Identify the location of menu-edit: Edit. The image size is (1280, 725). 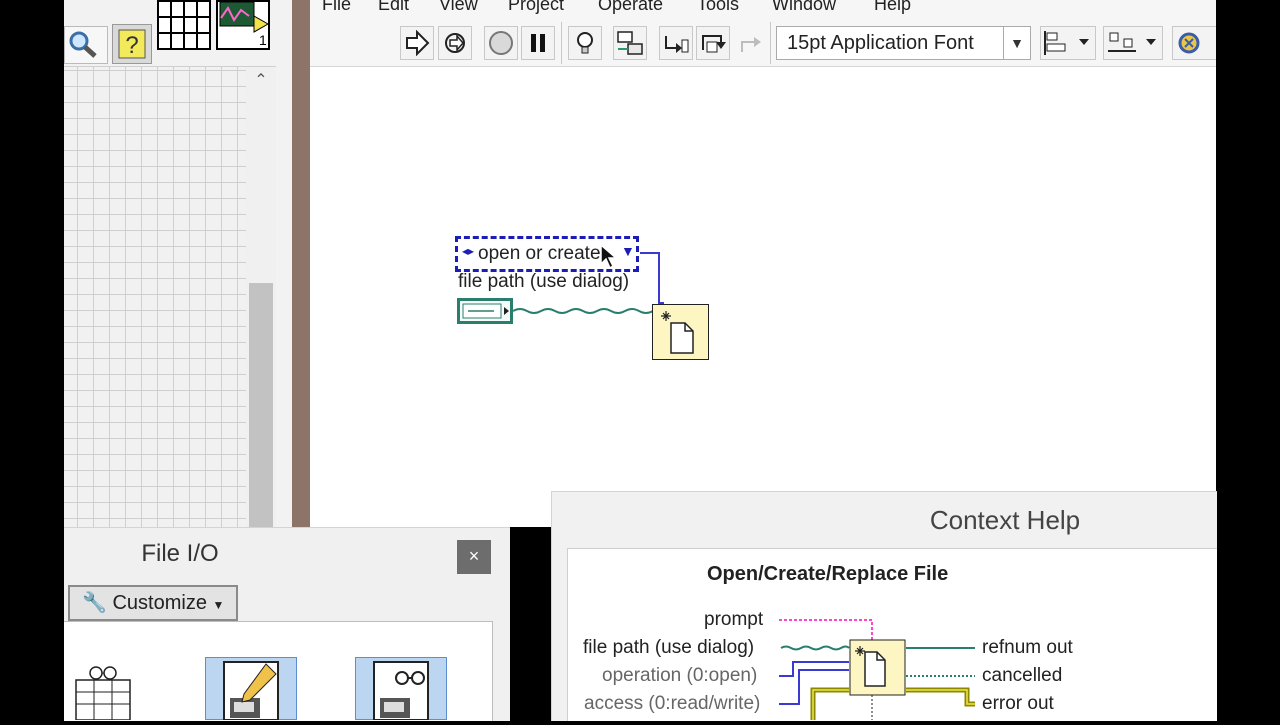
(393, 7).